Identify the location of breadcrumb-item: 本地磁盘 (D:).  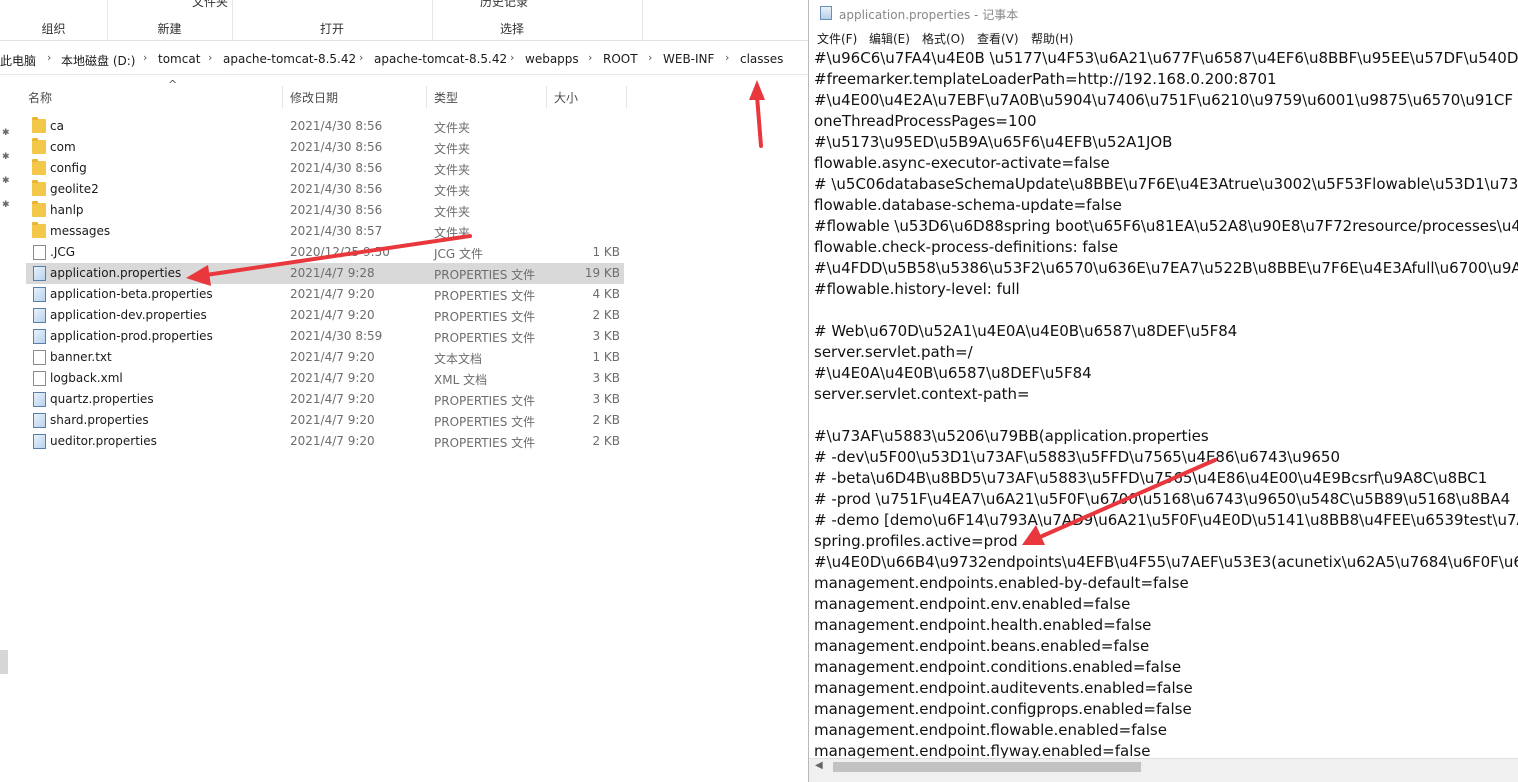
(98, 60).